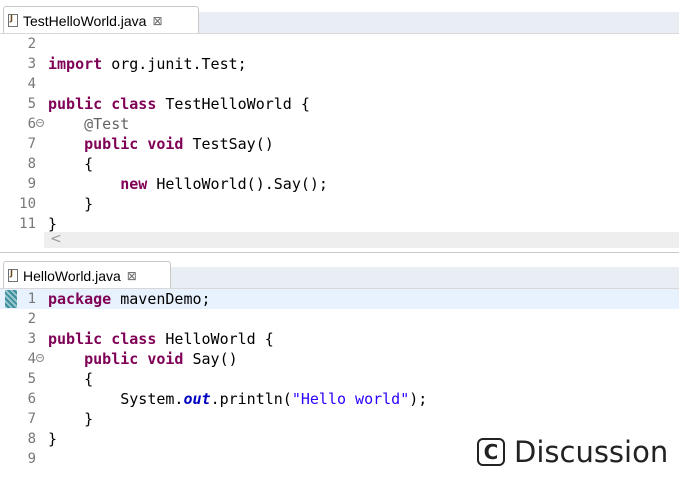 The height and width of the screenshot is (478, 679). Describe the element at coordinates (188, 184) in the screenshot. I see `code-text: new HelloWorld().Say();` at that location.